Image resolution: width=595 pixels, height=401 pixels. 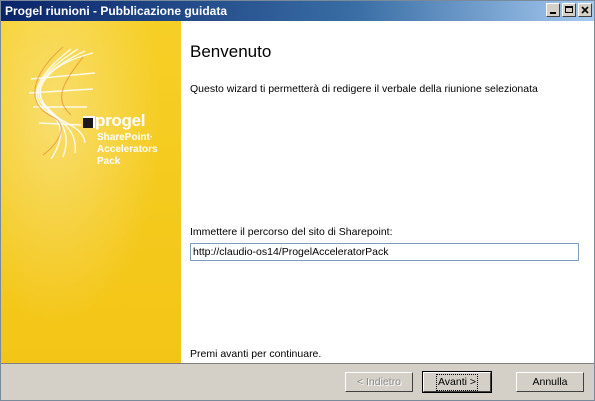 I want to click on progel-logo-mark, so click(x=89, y=122).